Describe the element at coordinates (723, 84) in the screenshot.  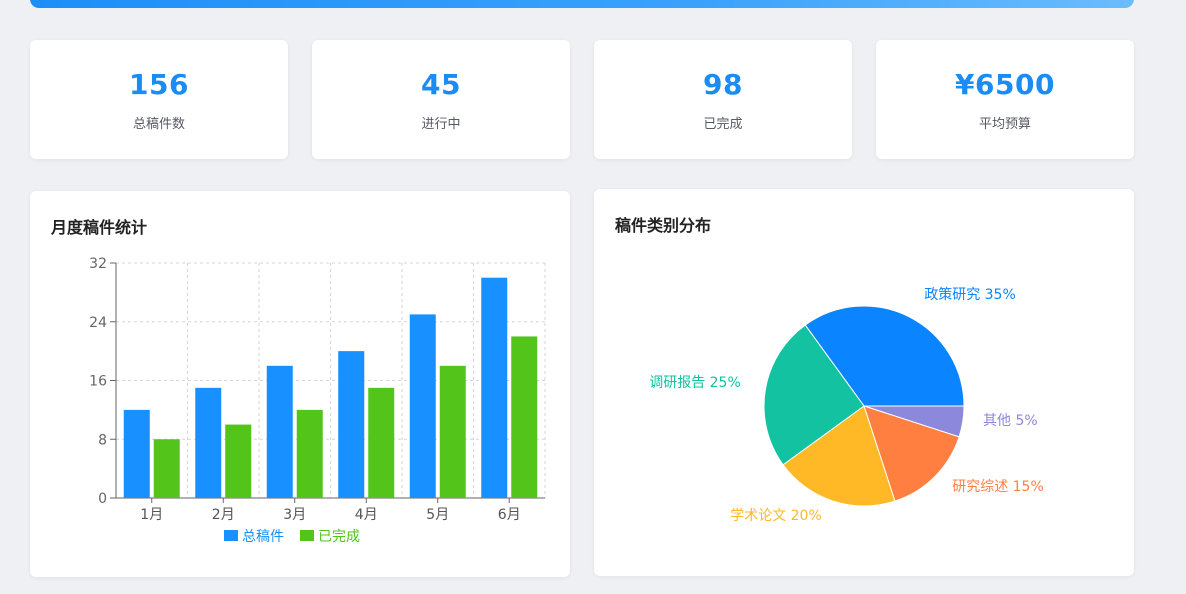
I see `stat-value: 98` at that location.